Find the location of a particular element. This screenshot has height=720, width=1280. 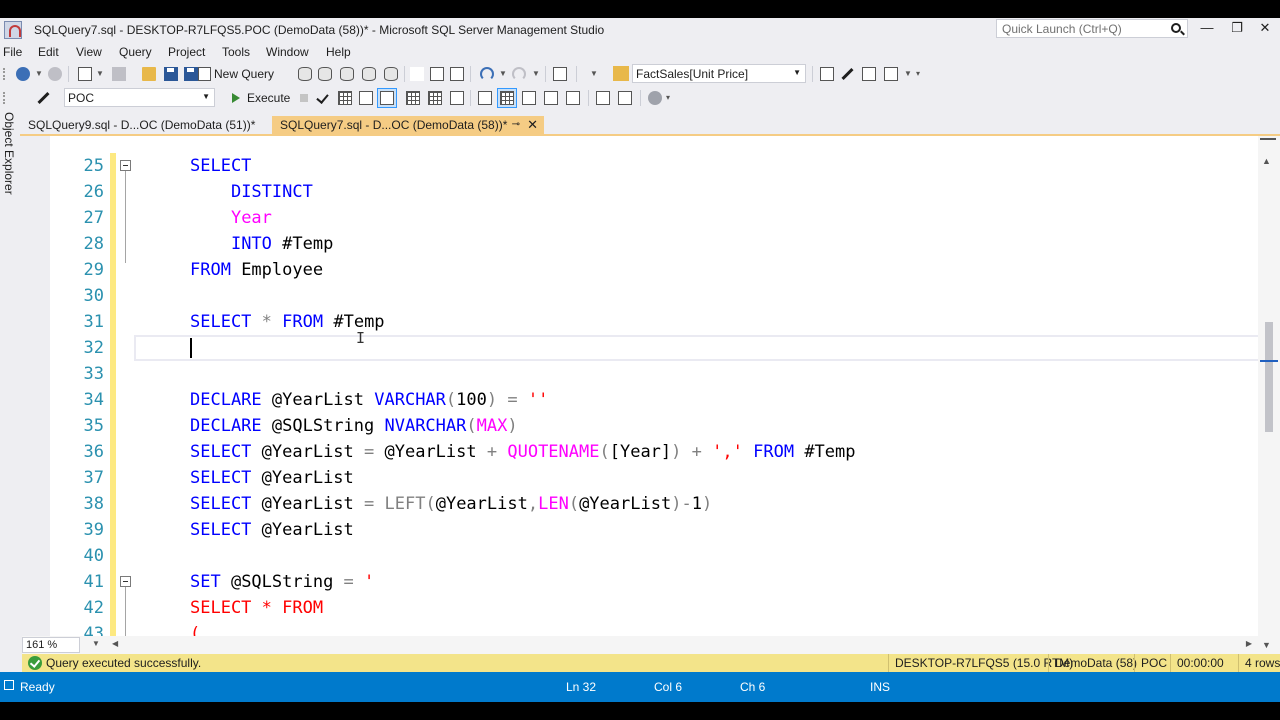

connect-icon is located at coordinates (43, 98).